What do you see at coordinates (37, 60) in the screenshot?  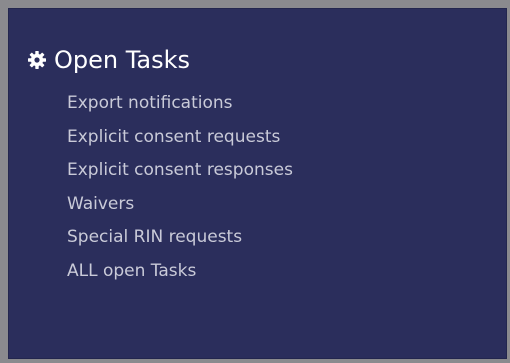 I see `gear-icon` at bounding box center [37, 60].